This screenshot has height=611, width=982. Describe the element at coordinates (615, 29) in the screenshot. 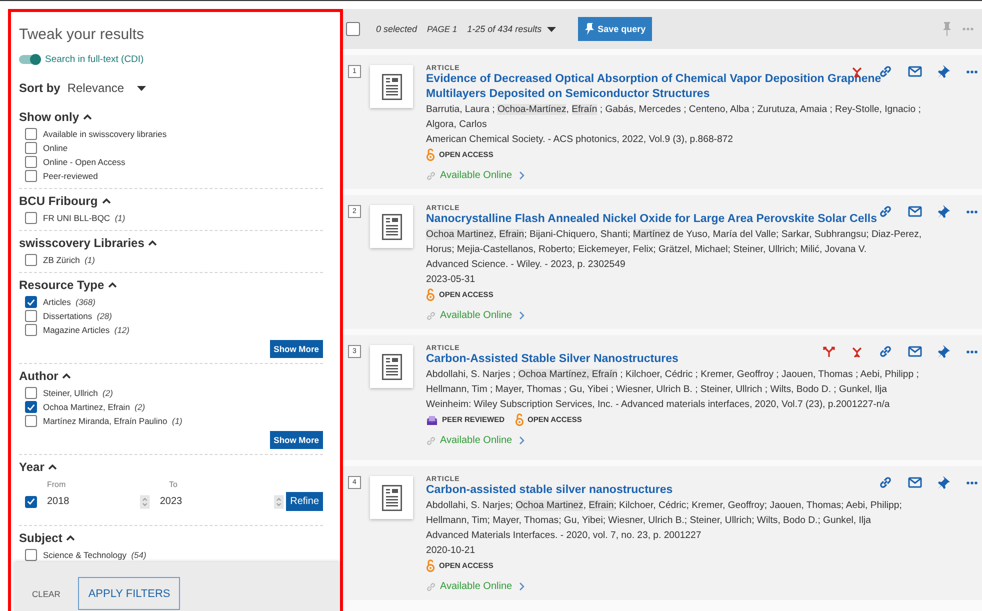

I see `save-query-button: Save query` at that location.